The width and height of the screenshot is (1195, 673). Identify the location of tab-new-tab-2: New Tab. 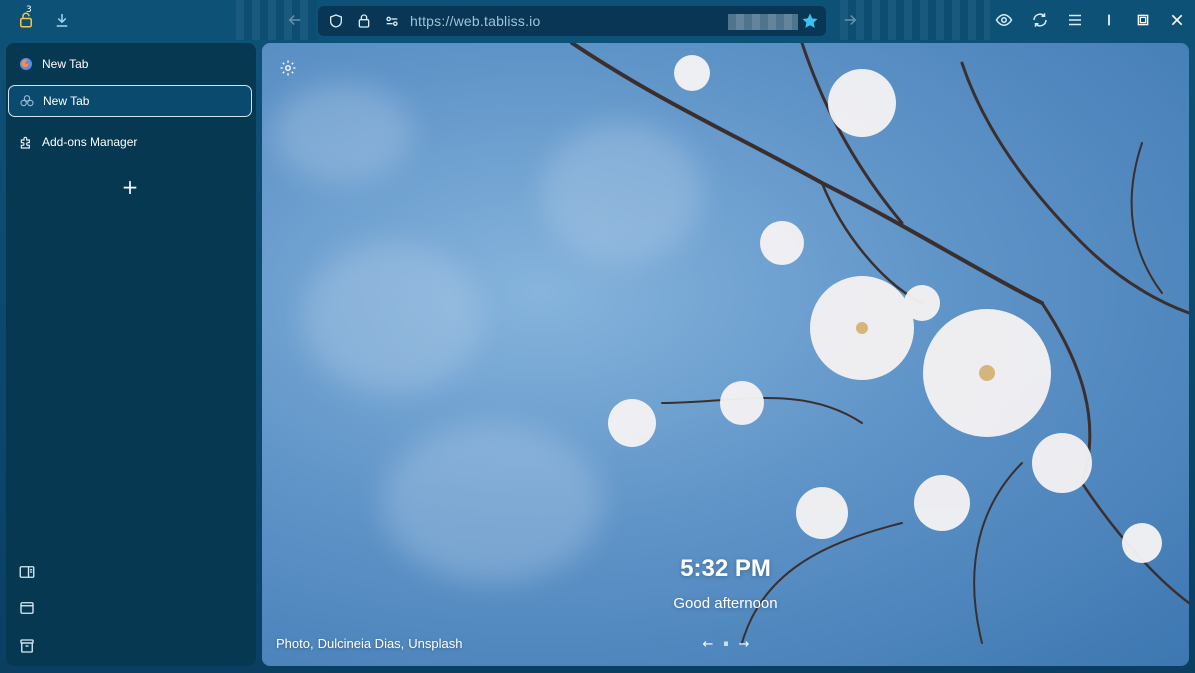
(130, 101).